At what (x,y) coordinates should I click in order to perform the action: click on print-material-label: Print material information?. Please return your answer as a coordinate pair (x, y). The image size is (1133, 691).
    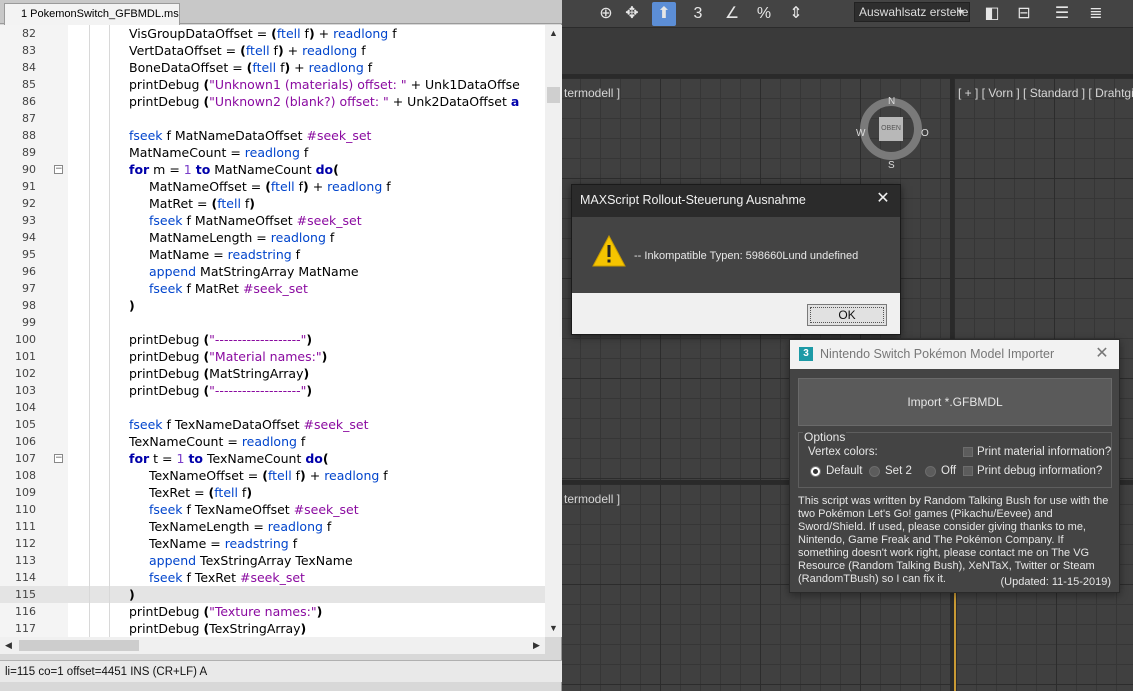
    Looking at the image, I should click on (1044, 452).